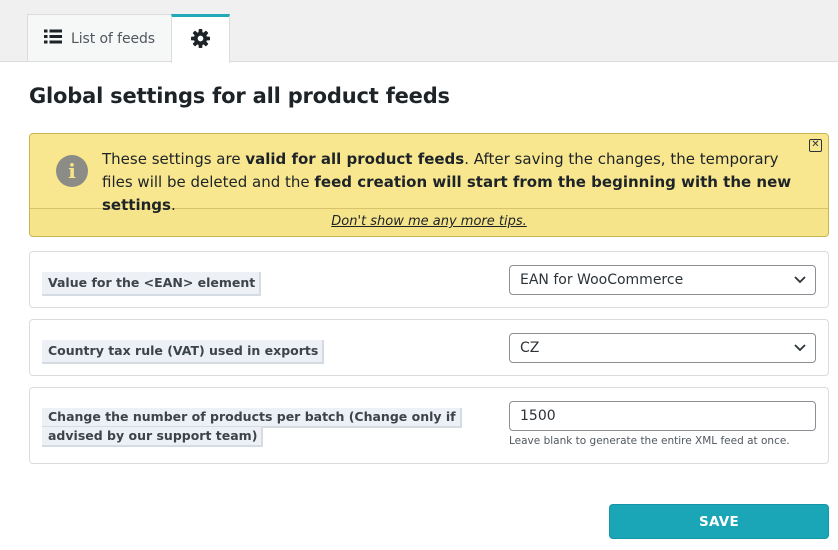 Image resolution: width=838 pixels, height=550 pixels. What do you see at coordinates (239, 96) in the screenshot?
I see `page-title: Global settings for all product feeds` at bounding box center [239, 96].